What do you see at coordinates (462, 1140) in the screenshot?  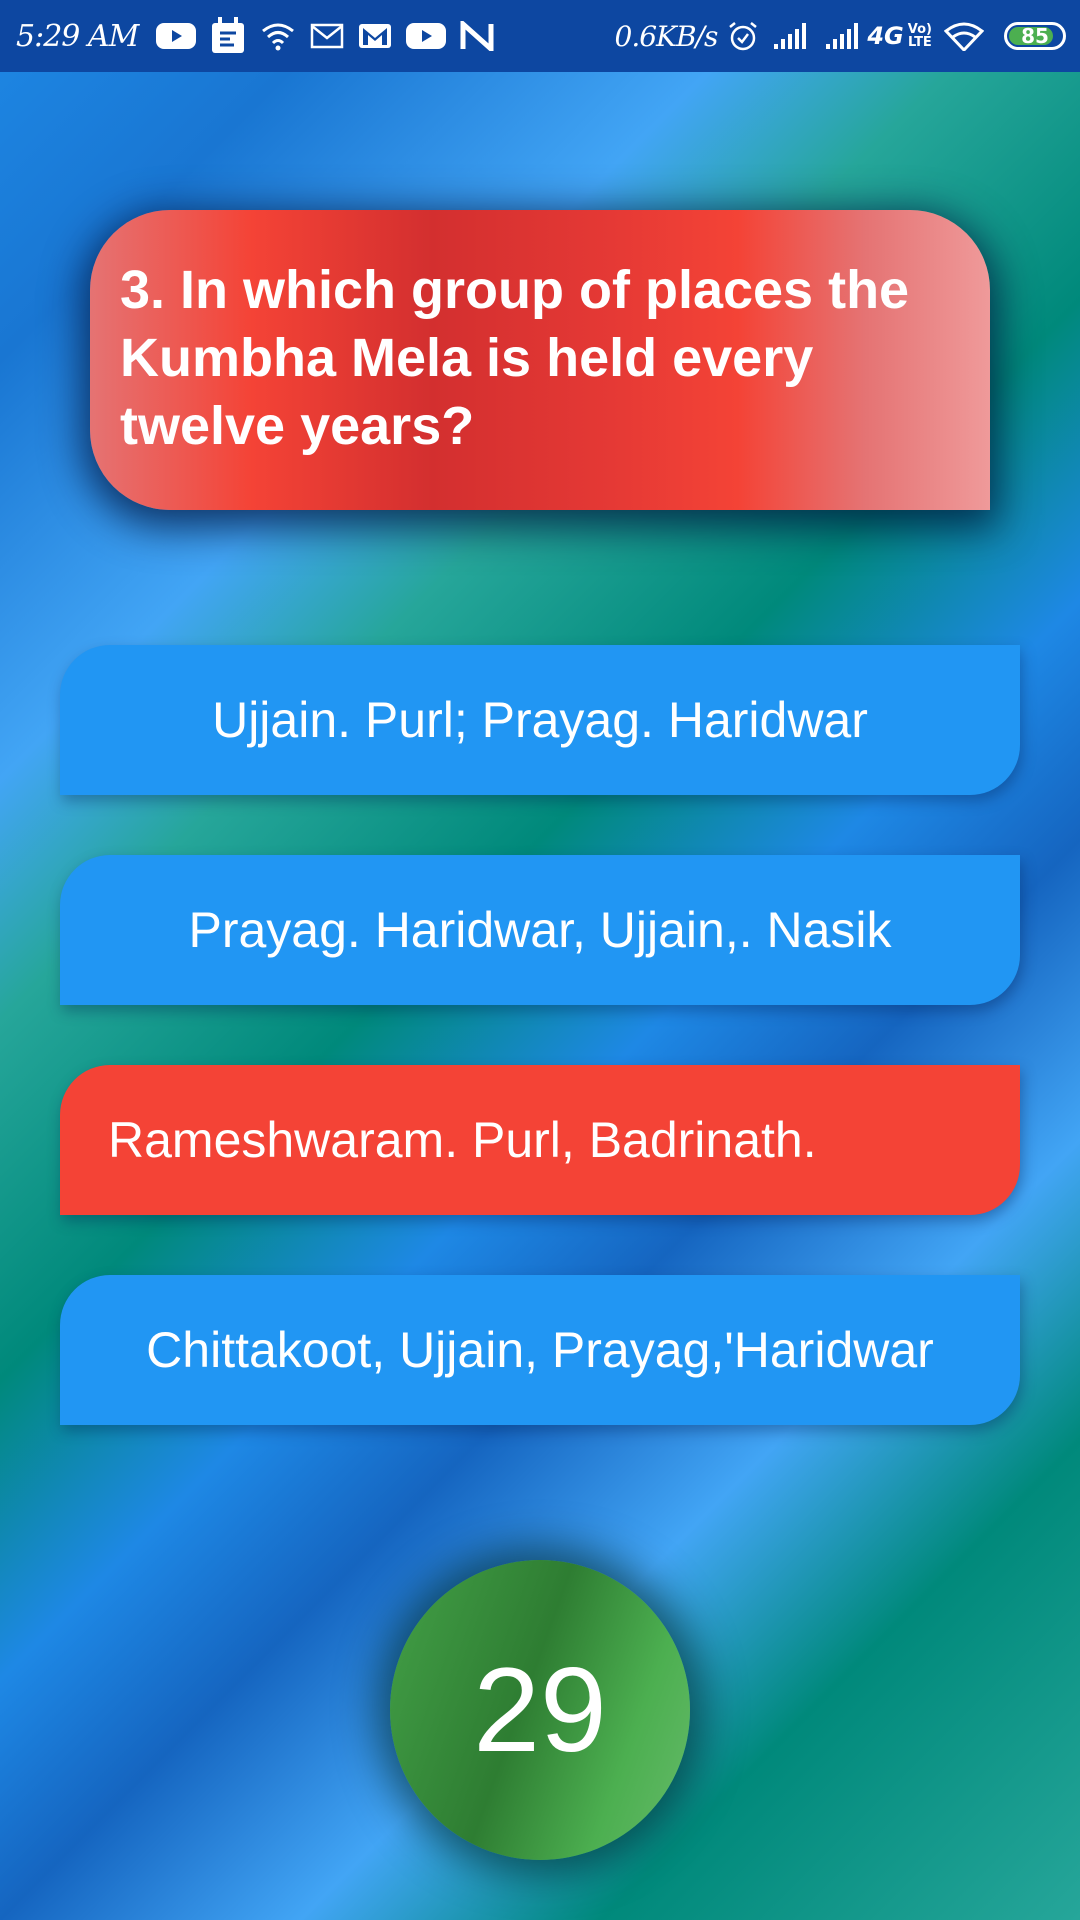 I see `option-3-label: Rameshwaram. Purl, Badrinath.` at bounding box center [462, 1140].